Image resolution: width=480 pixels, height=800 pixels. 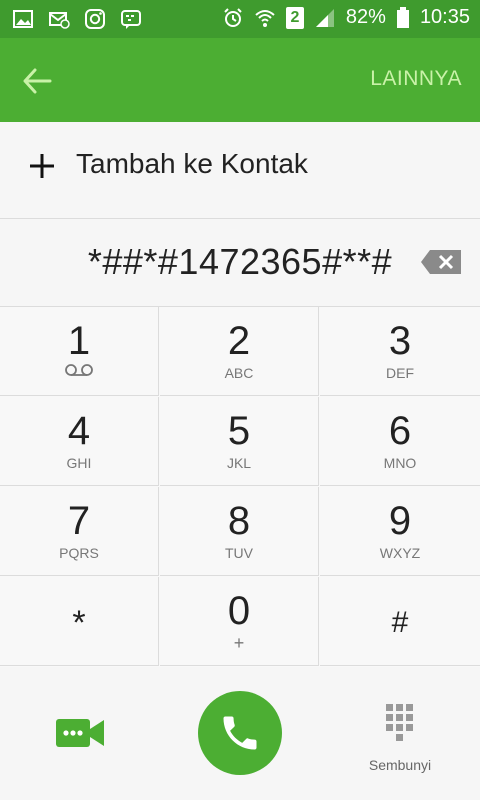 What do you see at coordinates (79, 521) in the screenshot?
I see `key-digit: 7` at bounding box center [79, 521].